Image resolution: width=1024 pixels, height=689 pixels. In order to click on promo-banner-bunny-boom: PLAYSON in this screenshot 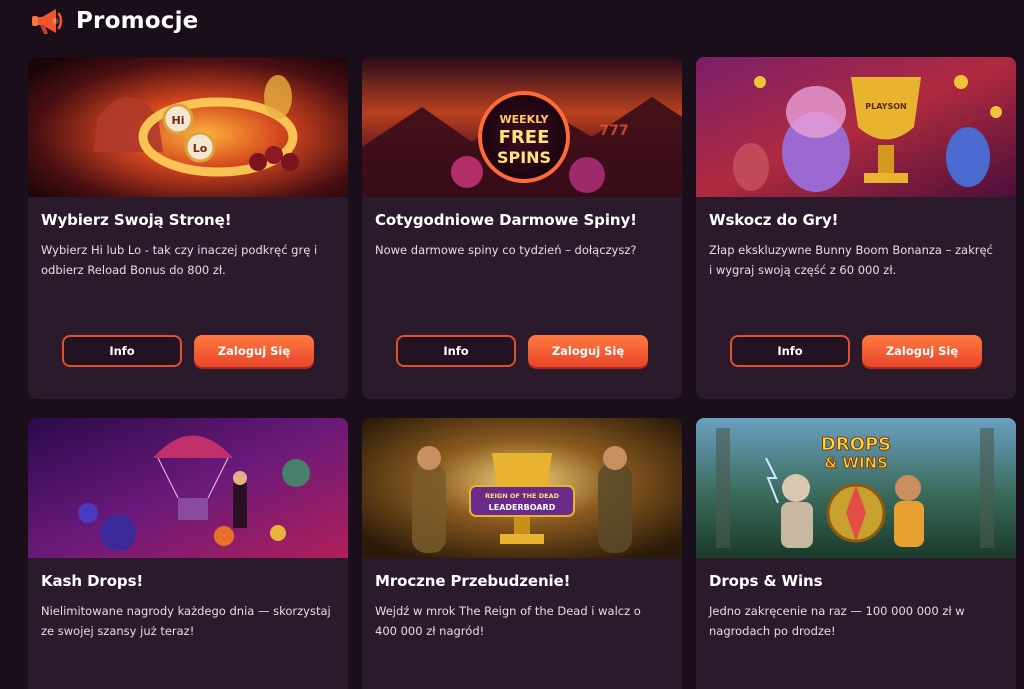, I will do `click(856, 127)`.